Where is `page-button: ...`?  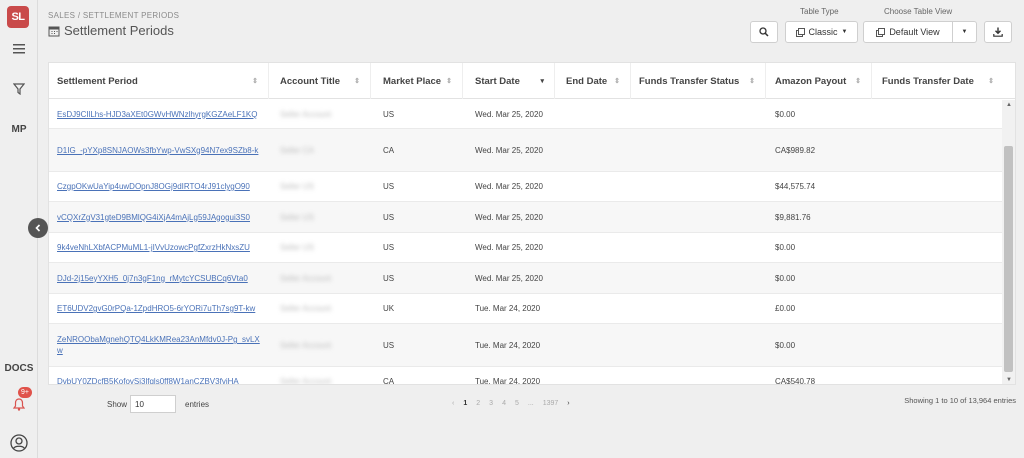 page-button: ... is located at coordinates (531, 403).